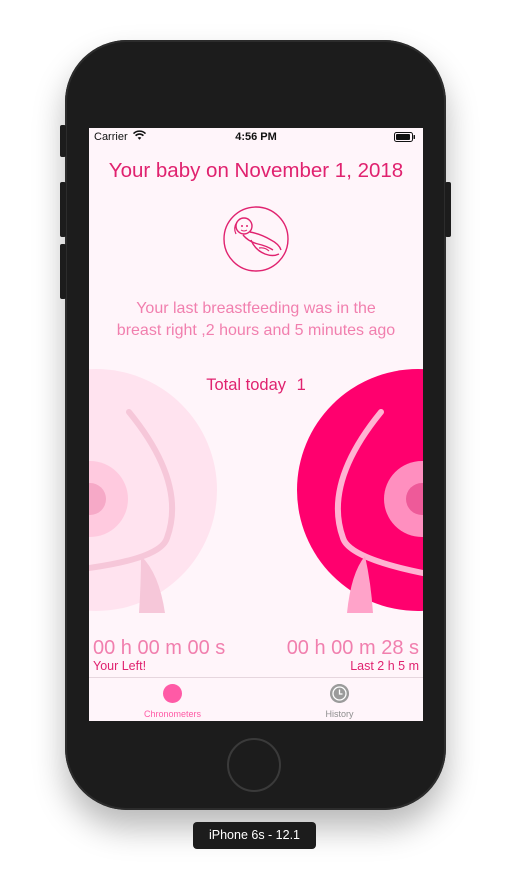  Describe the element at coordinates (256, 170) in the screenshot. I see `page-title: Your baby on November 1, 2018` at that location.